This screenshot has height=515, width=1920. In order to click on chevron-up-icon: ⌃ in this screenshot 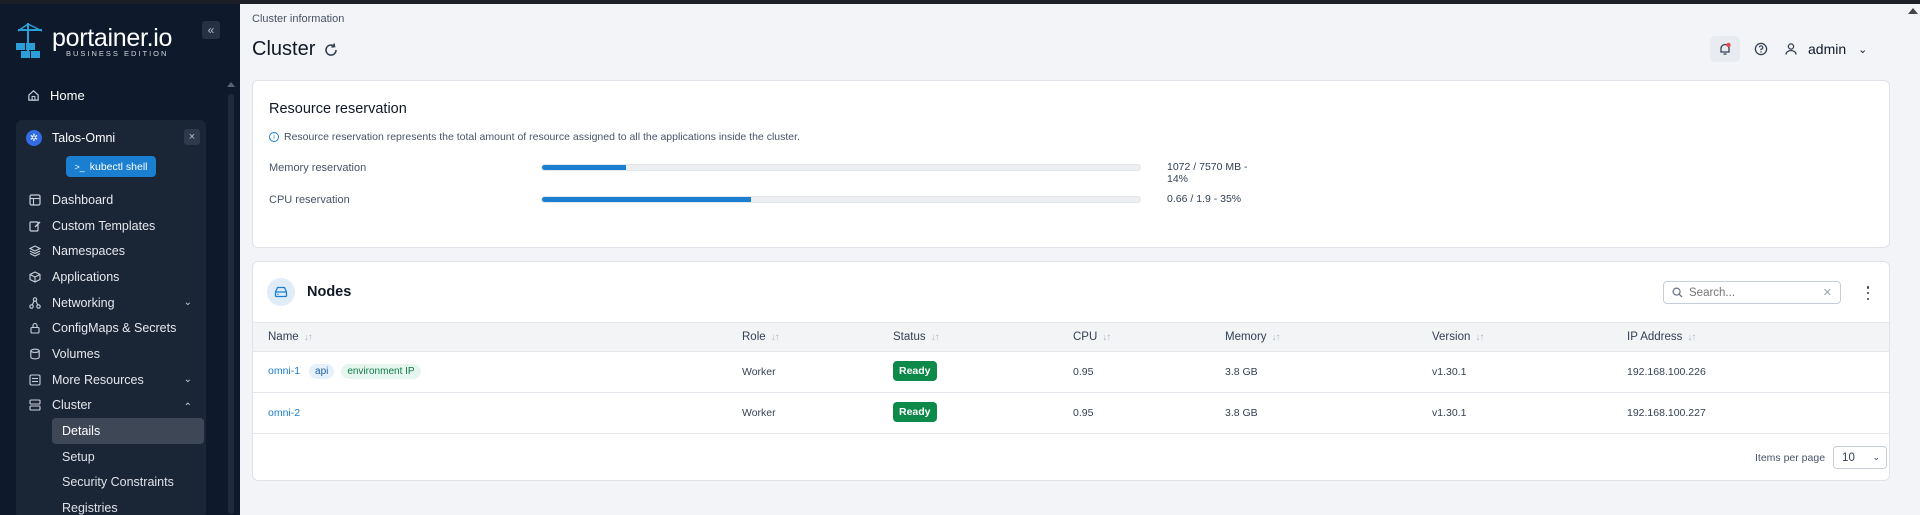, I will do `click(188, 407)`.